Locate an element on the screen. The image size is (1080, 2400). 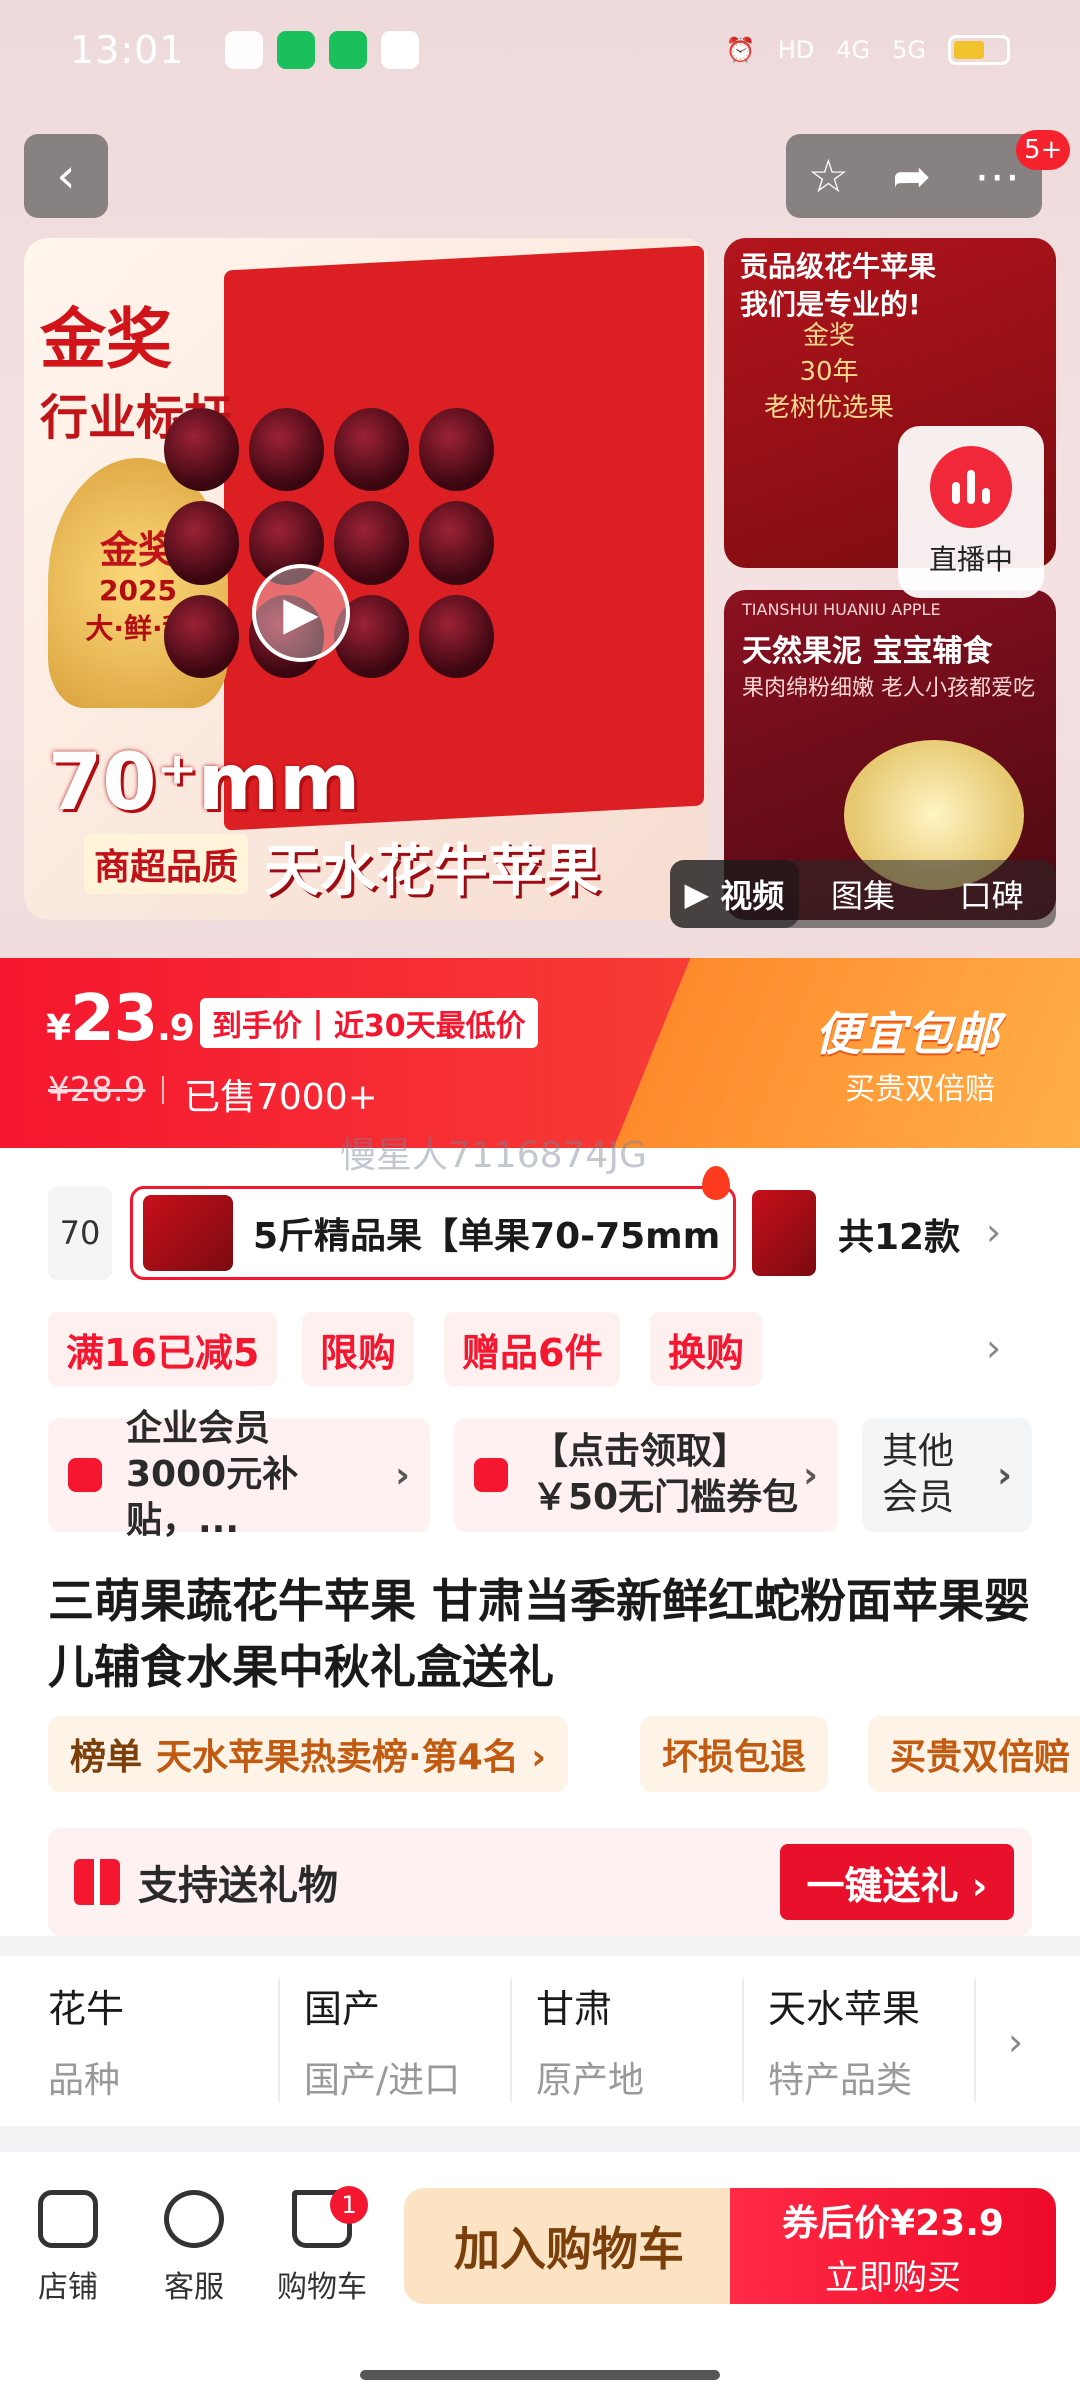
tag-damage-refund: 坏损包退 is located at coordinates (734, 1754).